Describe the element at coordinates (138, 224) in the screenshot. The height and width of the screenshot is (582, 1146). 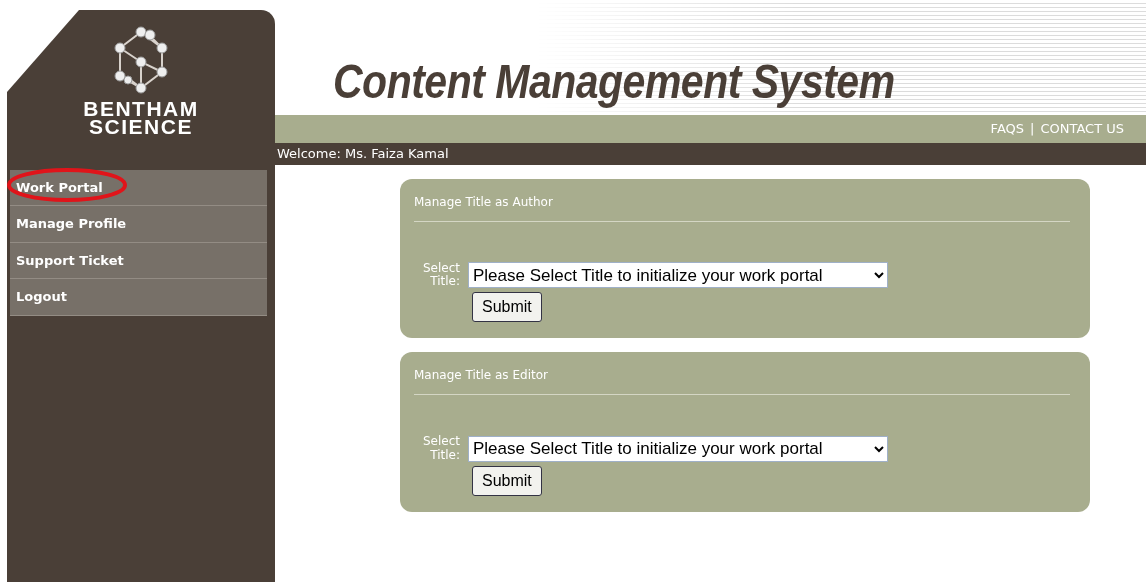
I see `menu-item: Manage Profile` at that location.